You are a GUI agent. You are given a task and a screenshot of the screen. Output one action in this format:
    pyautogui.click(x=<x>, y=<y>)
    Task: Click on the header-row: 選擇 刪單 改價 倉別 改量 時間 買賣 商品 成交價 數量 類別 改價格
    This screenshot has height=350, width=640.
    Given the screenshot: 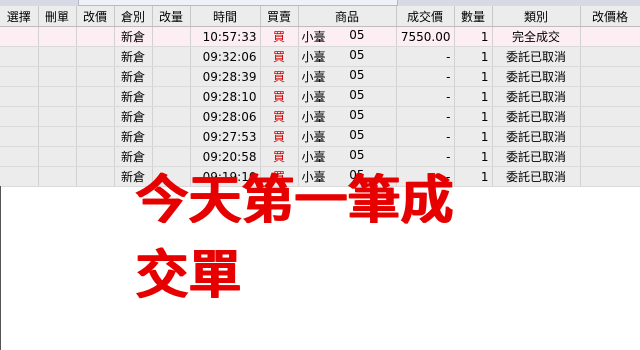 What is the action you would take?
    pyautogui.click(x=320, y=16)
    